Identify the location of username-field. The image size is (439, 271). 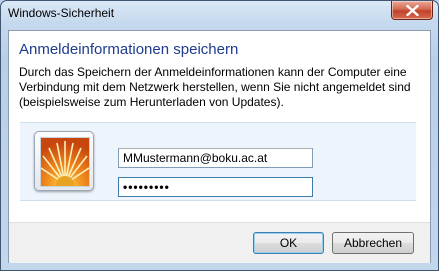
(215, 158).